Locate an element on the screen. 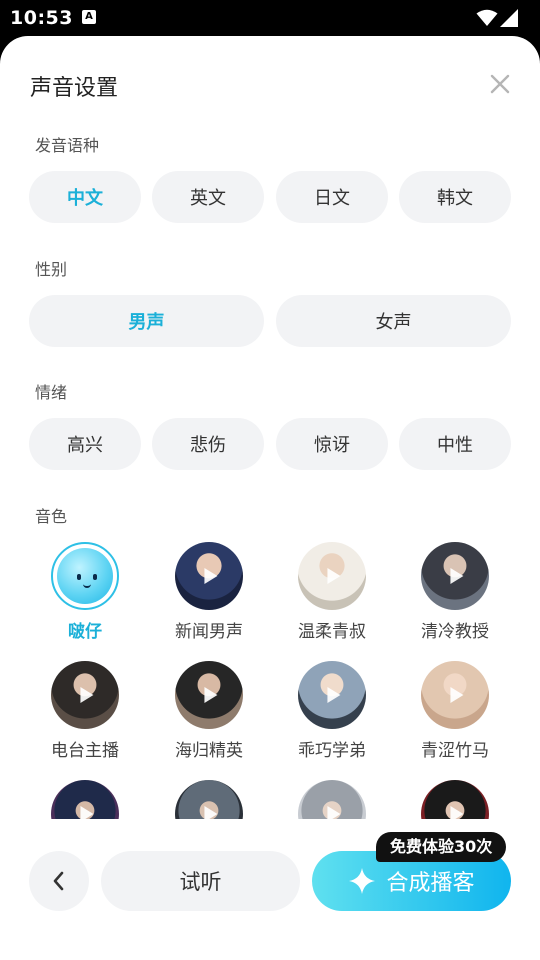 This screenshot has height=960, width=540. emotion-label: 情绪 is located at coordinates (51, 392).